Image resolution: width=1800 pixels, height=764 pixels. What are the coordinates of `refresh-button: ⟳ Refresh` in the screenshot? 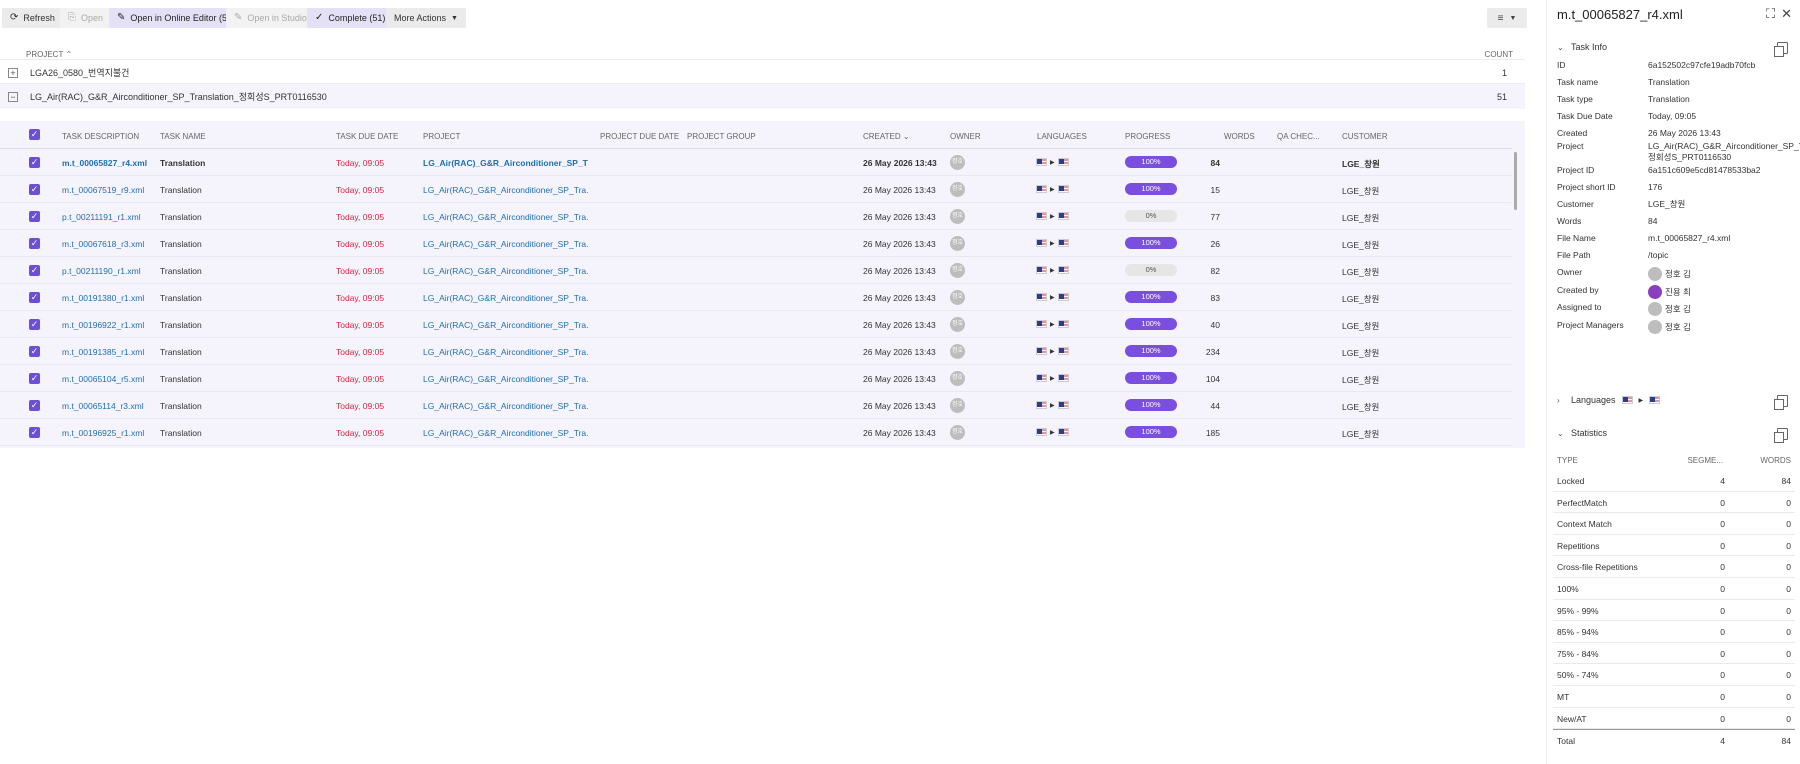 It's located at (32, 18).